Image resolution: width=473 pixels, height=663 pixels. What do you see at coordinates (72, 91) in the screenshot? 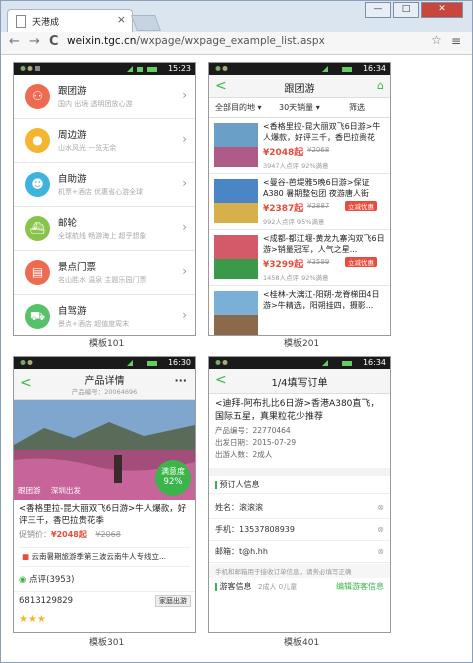
I see `category-title: 跟团游` at bounding box center [72, 91].